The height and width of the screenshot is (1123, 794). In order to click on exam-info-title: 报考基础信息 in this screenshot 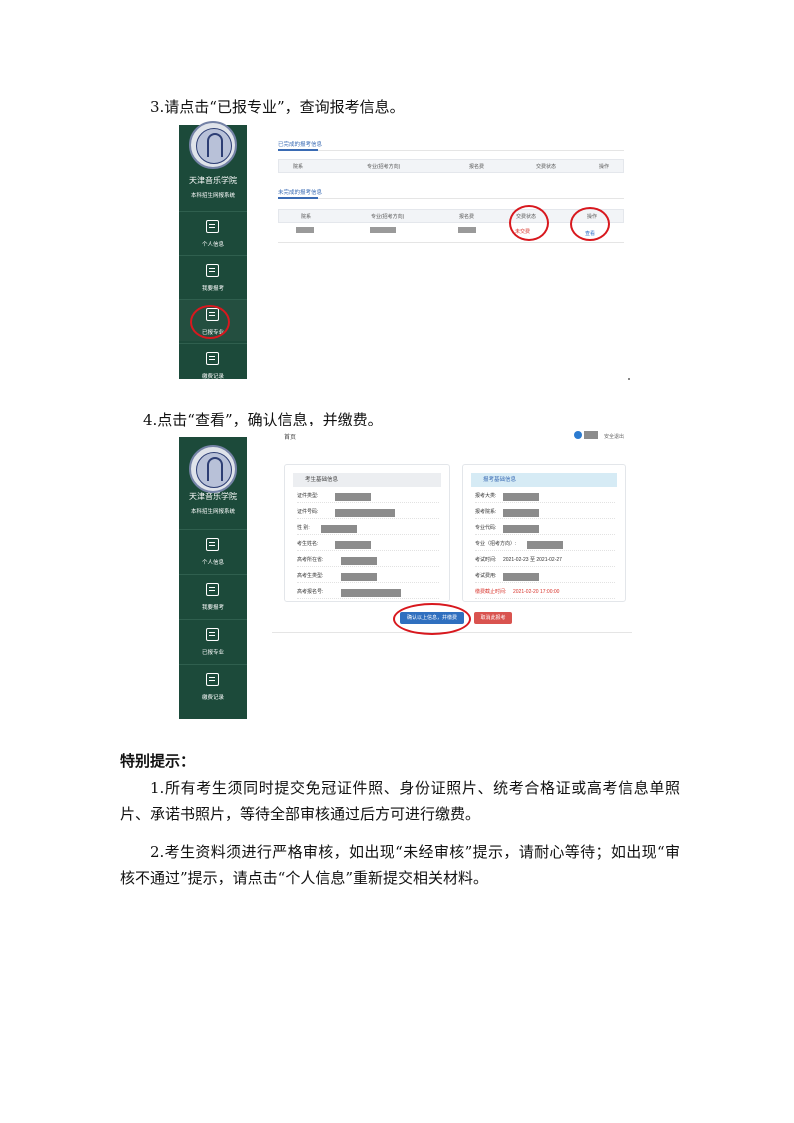, I will do `click(544, 480)`.